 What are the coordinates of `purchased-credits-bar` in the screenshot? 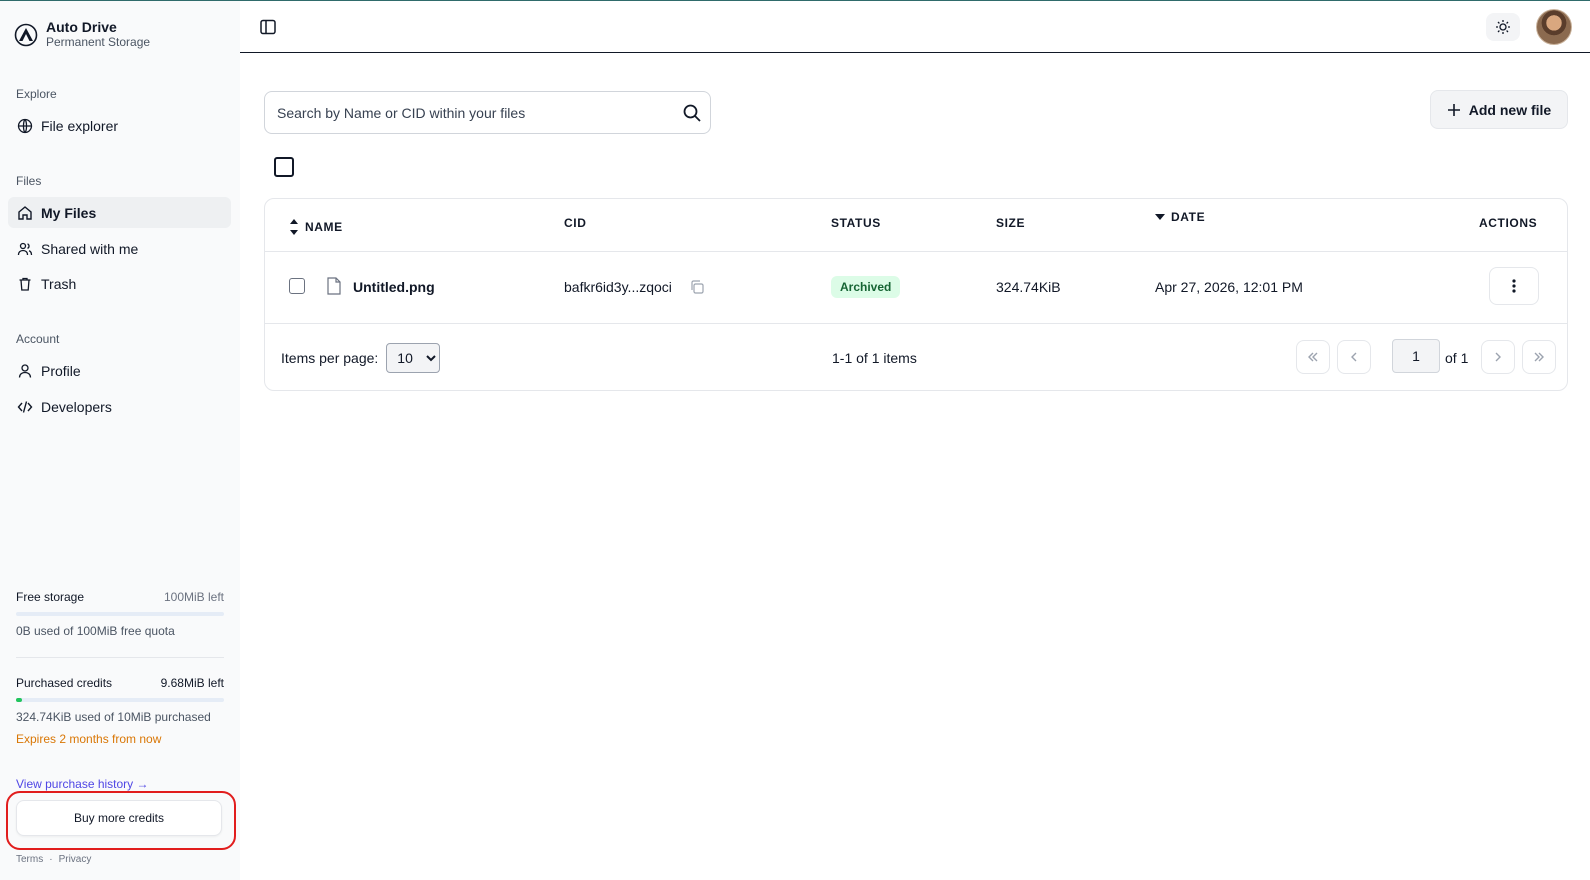 It's located at (120, 700).